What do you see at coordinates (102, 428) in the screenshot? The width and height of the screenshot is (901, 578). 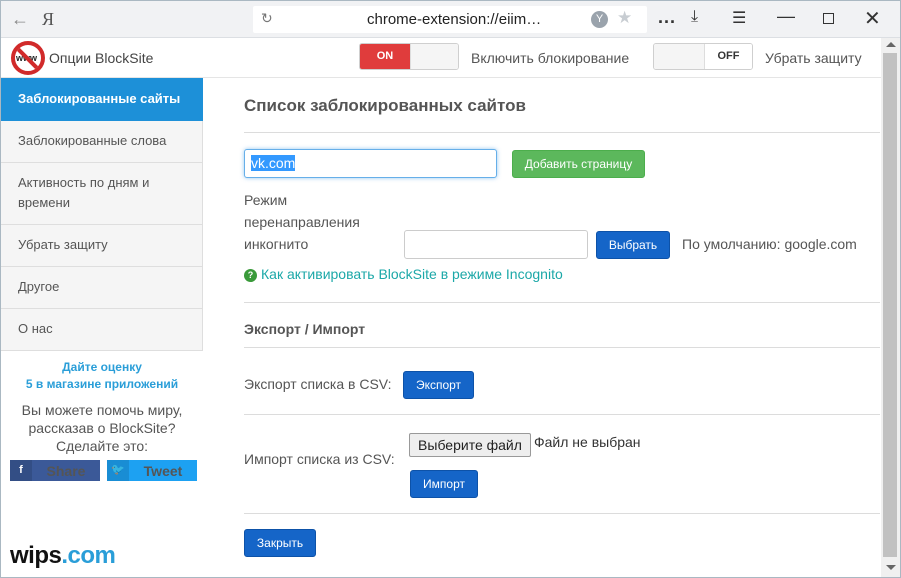 I see `help-text-line2: рассказав о BlockSite?` at bounding box center [102, 428].